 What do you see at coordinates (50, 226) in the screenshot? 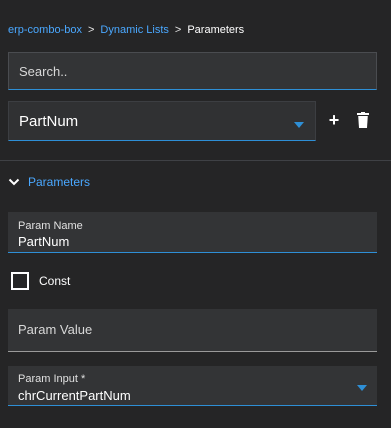
I see `param-name-label: Param Name` at bounding box center [50, 226].